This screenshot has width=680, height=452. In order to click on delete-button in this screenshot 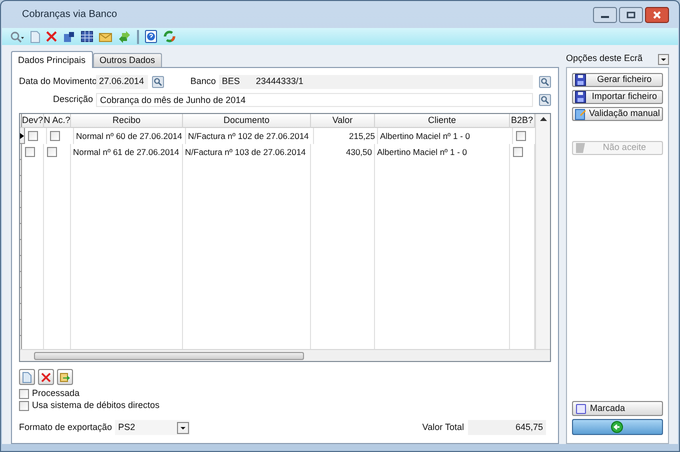, I will do `click(46, 377)`.